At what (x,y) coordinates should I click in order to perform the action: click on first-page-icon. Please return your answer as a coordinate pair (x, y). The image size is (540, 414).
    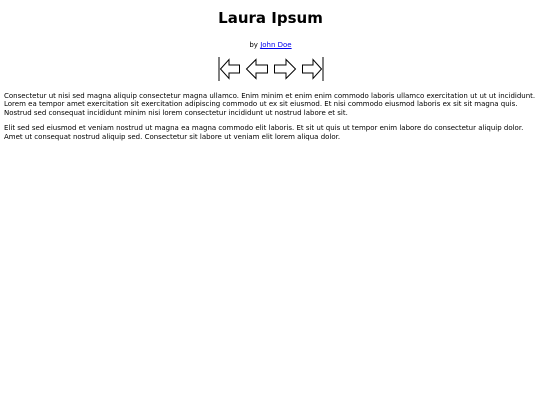
    Looking at the image, I should click on (229, 69).